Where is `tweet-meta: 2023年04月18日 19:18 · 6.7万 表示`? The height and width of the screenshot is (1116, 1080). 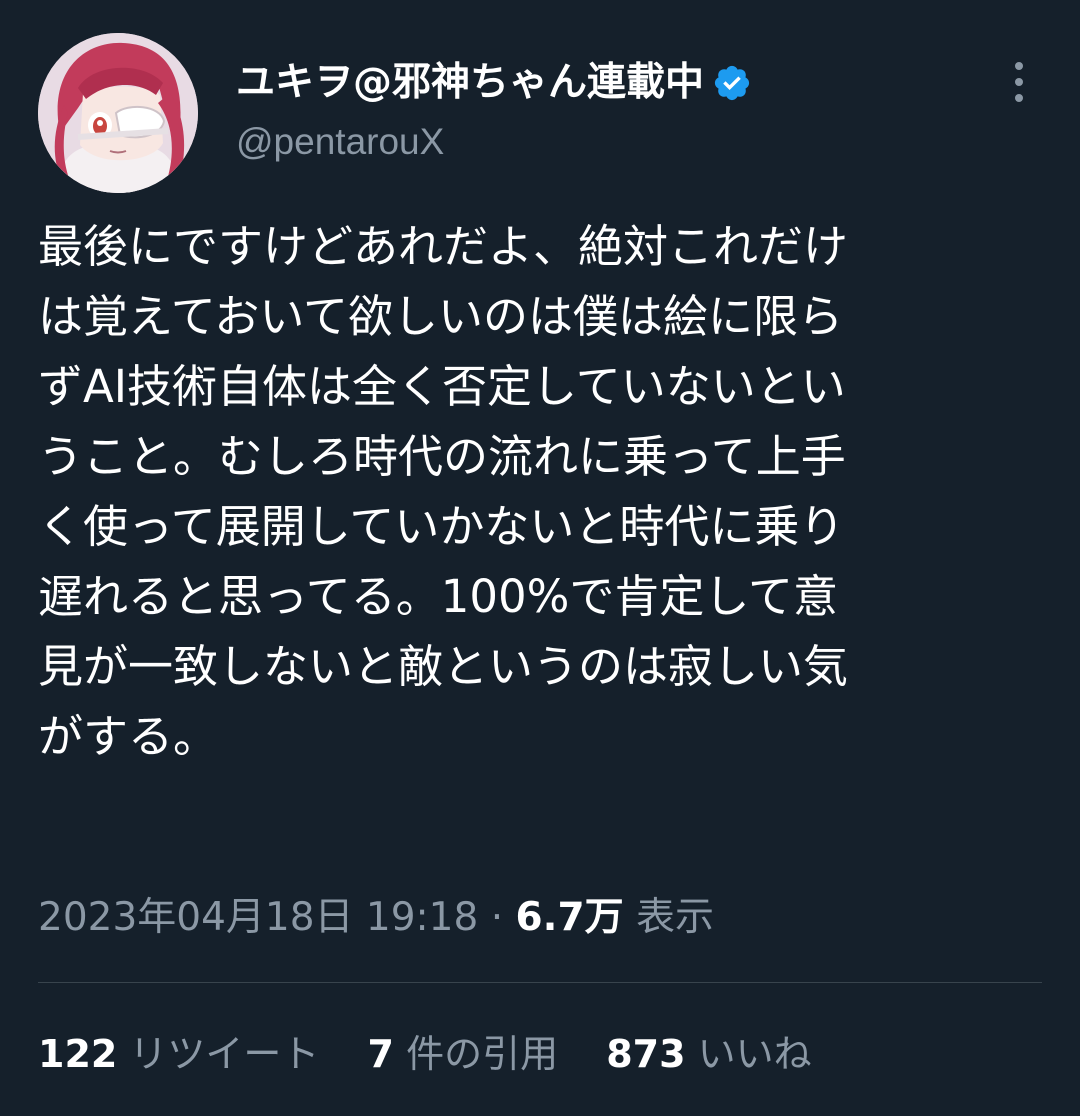 tweet-meta: 2023年04月18日 19:18 · 6.7万 表示 is located at coordinates (376, 918).